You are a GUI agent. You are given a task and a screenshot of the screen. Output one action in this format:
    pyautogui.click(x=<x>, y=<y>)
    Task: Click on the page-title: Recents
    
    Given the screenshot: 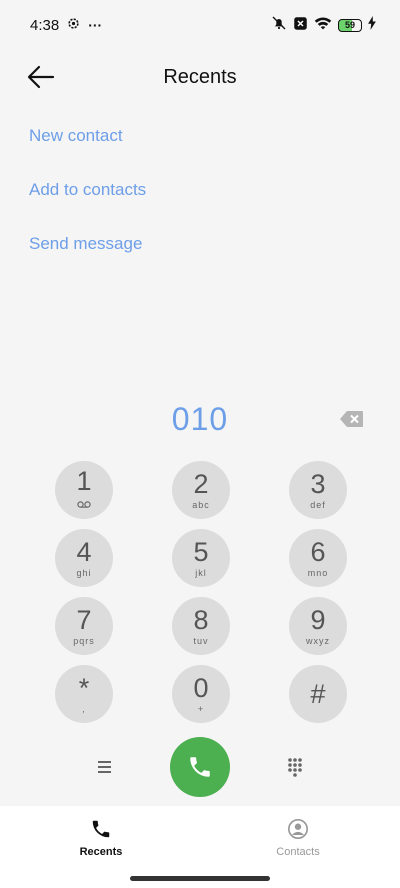 What is the action you would take?
    pyautogui.click(x=200, y=76)
    